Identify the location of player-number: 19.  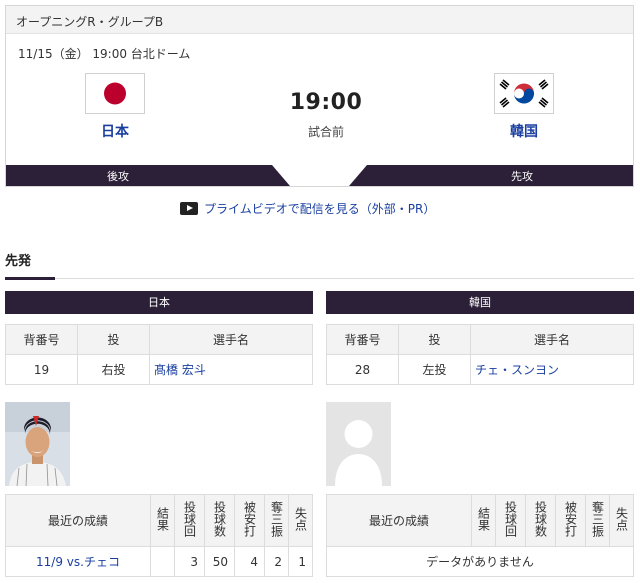
(41, 369).